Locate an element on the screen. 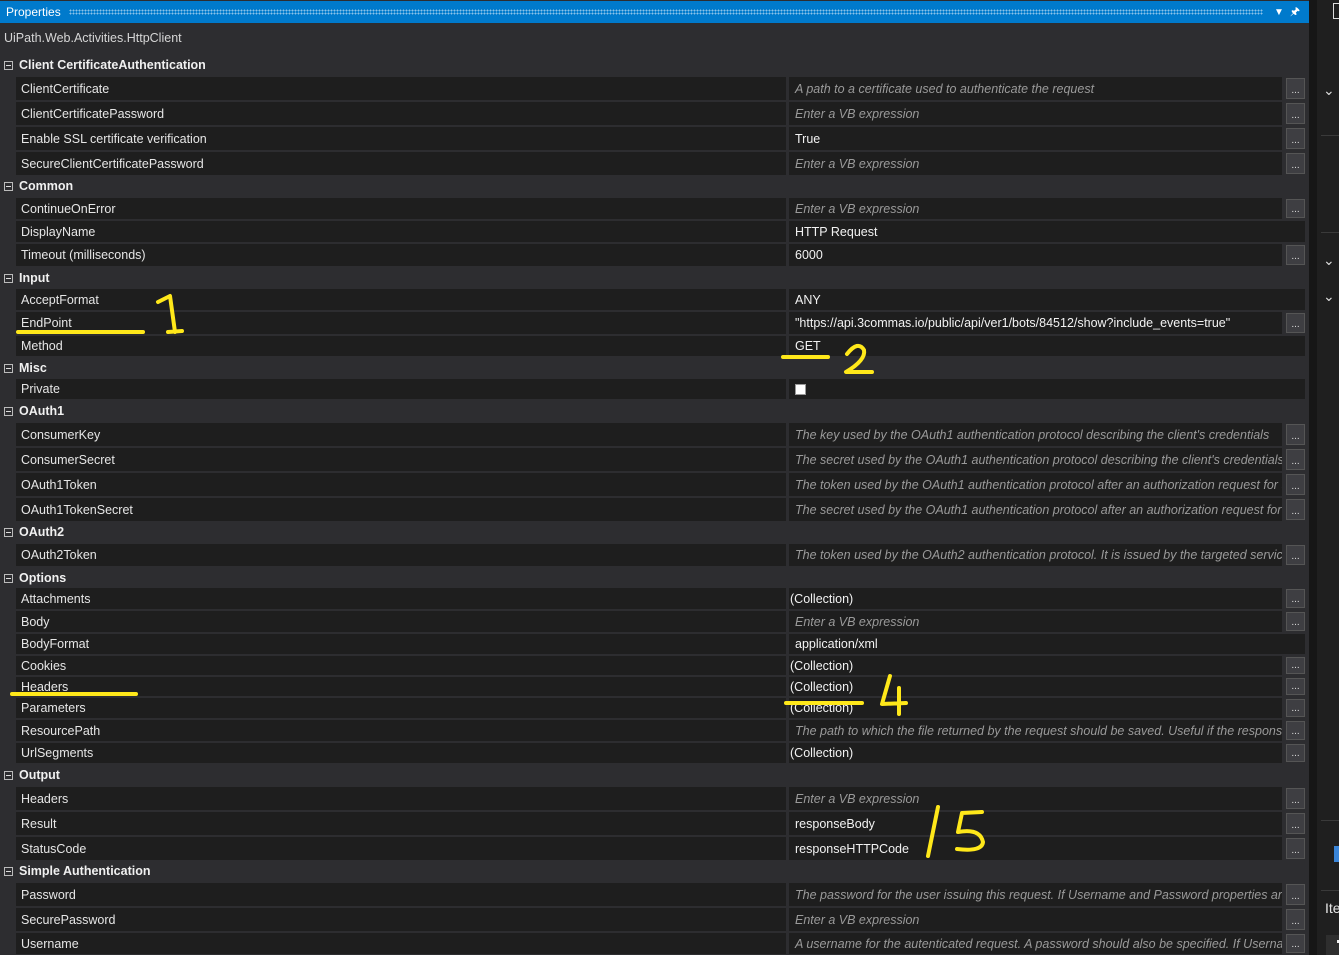 This screenshot has width=1339, height=955. panel-title-bar: Properties ▼ 🖈 is located at coordinates (654, 12).